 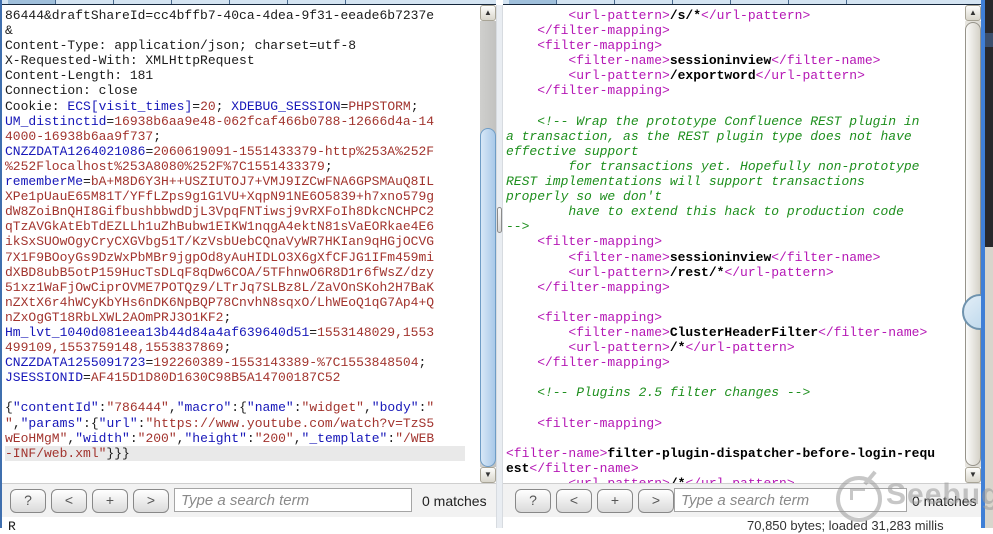 I want to click on left-find-bar: ? < + > 0 matches, so click(x=249, y=500).